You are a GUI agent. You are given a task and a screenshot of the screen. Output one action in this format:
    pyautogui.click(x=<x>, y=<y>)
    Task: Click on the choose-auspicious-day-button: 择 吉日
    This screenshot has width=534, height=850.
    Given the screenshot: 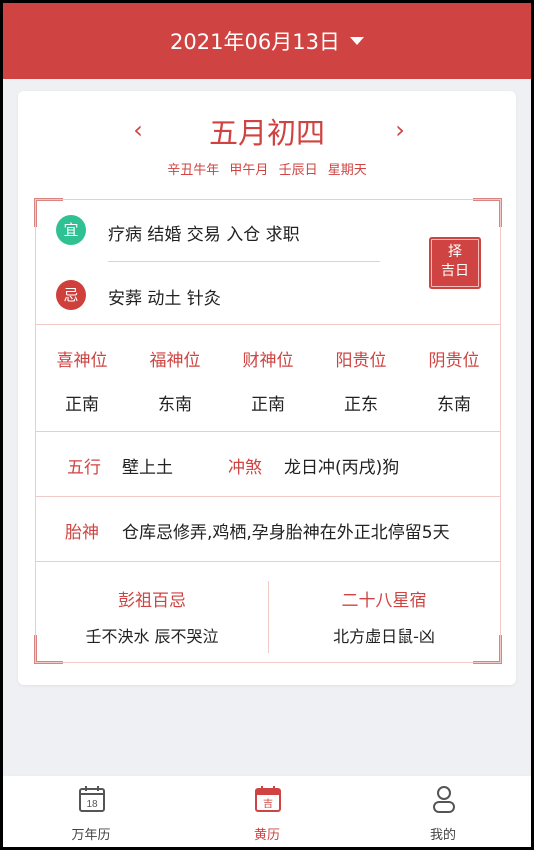 What is the action you would take?
    pyautogui.click(x=455, y=263)
    